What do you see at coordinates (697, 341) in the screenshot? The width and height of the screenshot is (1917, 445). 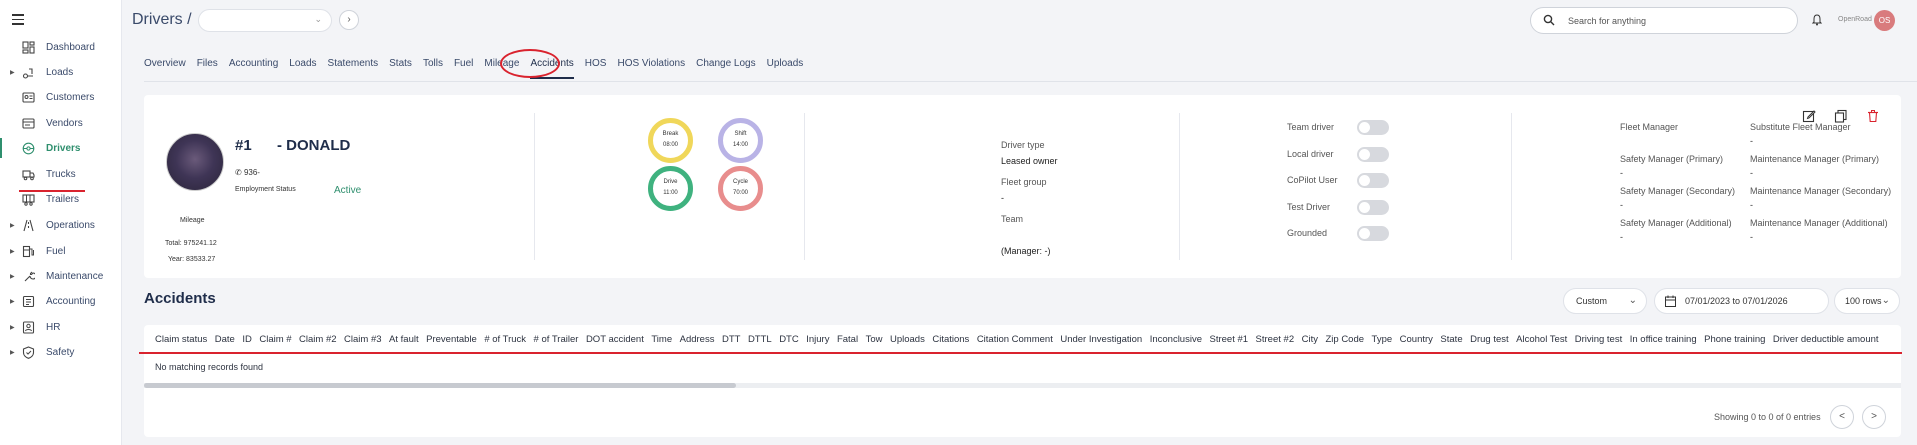 I see `column-header: Address` at bounding box center [697, 341].